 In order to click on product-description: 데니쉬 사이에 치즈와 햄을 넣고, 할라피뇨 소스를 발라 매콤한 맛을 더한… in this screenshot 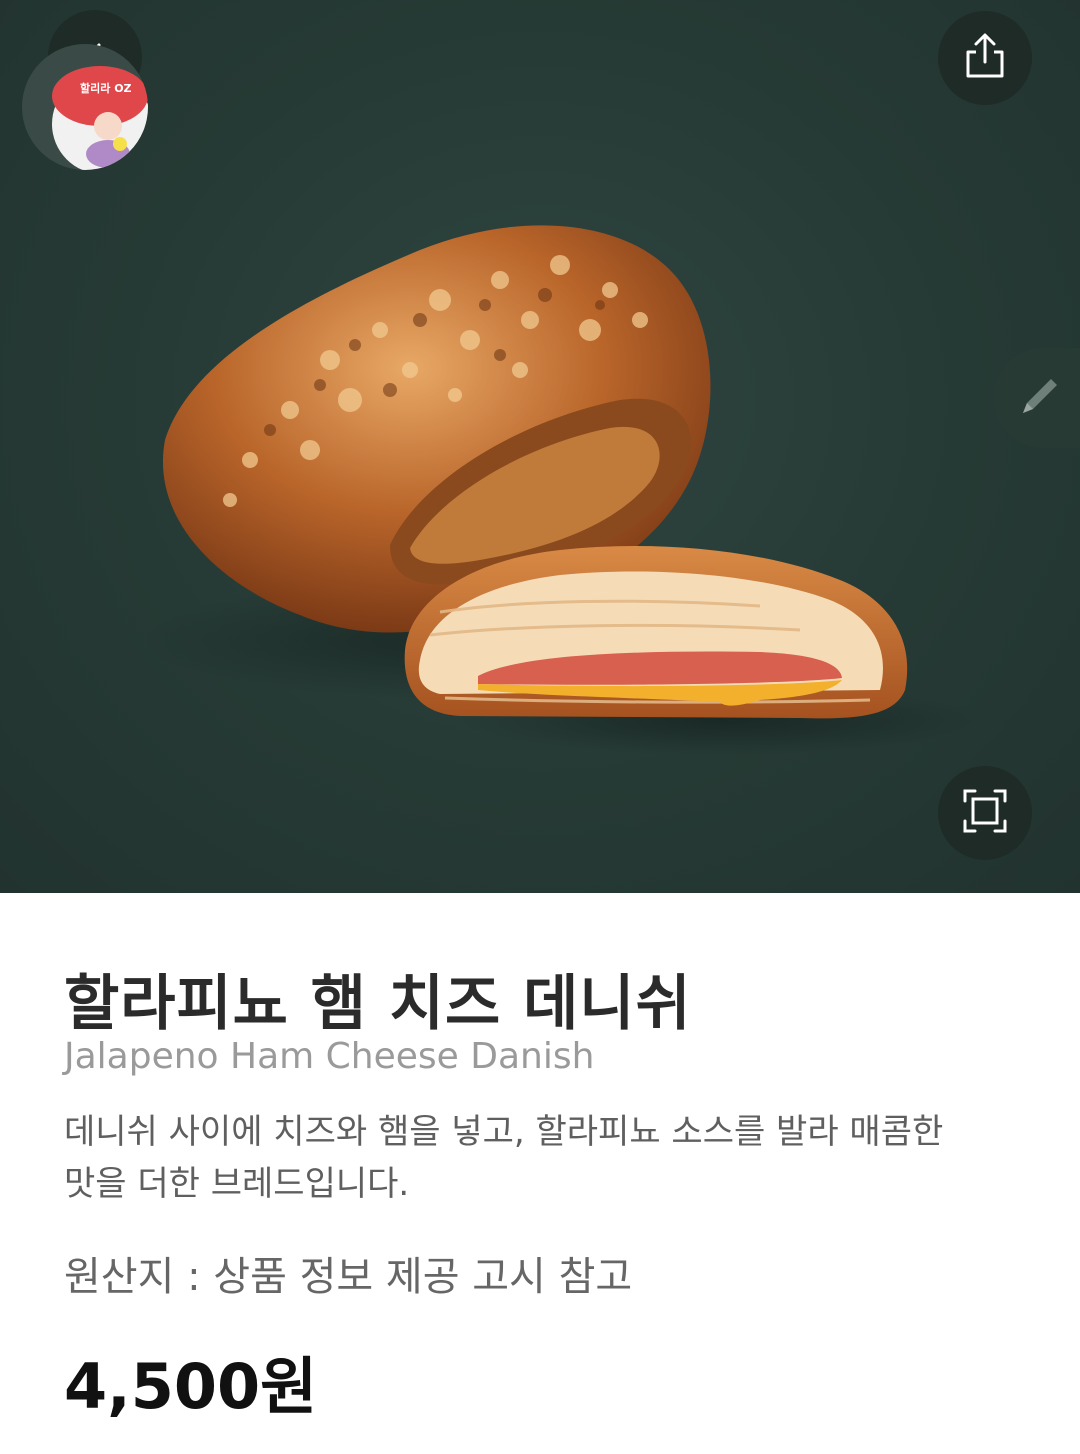, I will do `click(504, 1158)`.